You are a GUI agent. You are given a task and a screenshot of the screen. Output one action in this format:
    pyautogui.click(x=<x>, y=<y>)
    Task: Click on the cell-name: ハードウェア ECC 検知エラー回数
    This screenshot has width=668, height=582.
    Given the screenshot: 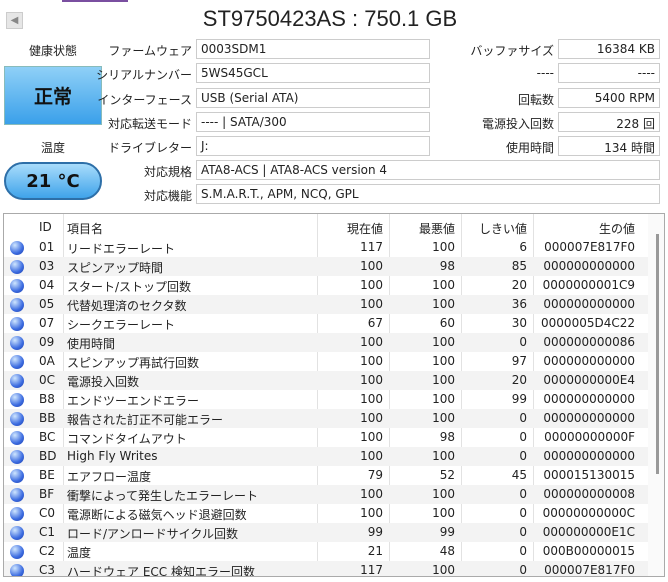 What is the action you would take?
    pyautogui.click(x=161, y=571)
    